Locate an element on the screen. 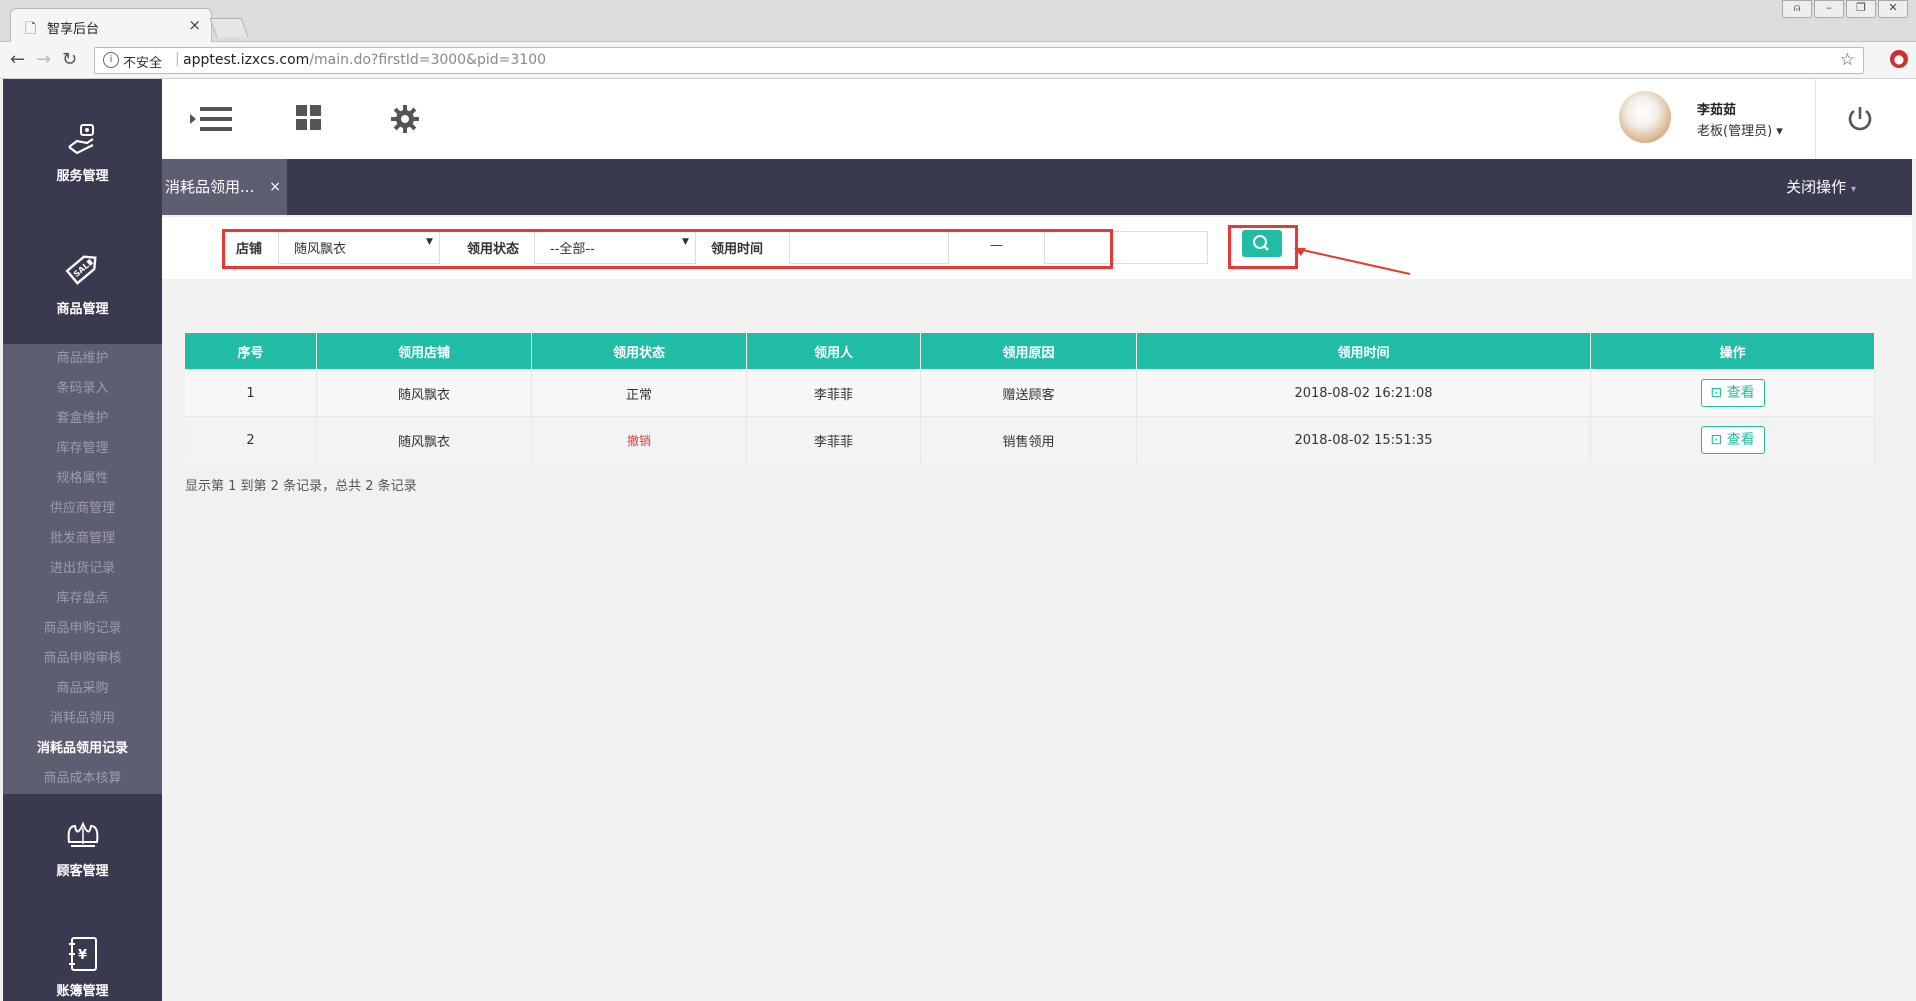 This screenshot has width=1916, height=1001. svg-text: SALE is located at coordinates (83, 268).